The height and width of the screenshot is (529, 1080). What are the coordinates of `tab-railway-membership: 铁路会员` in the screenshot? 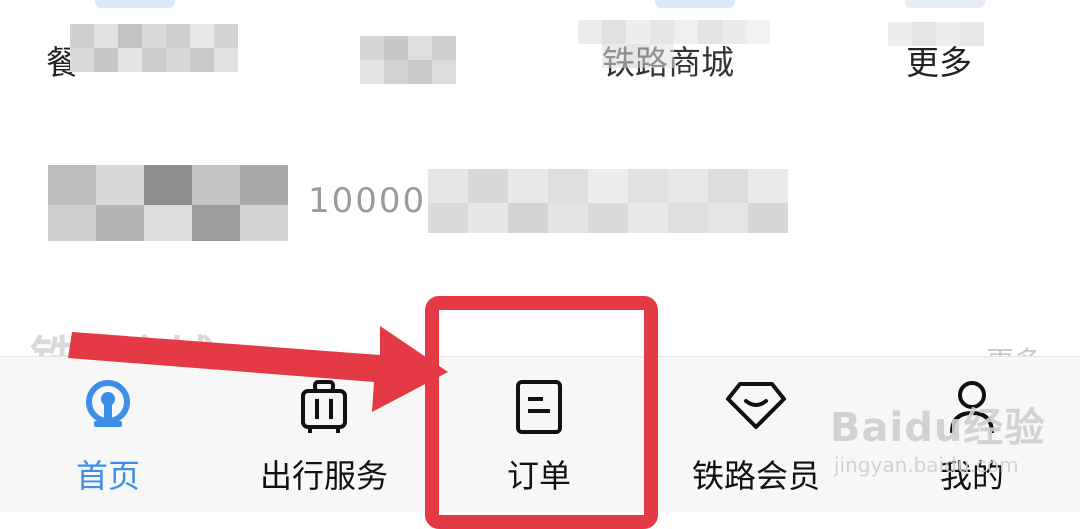 It's located at (756, 434).